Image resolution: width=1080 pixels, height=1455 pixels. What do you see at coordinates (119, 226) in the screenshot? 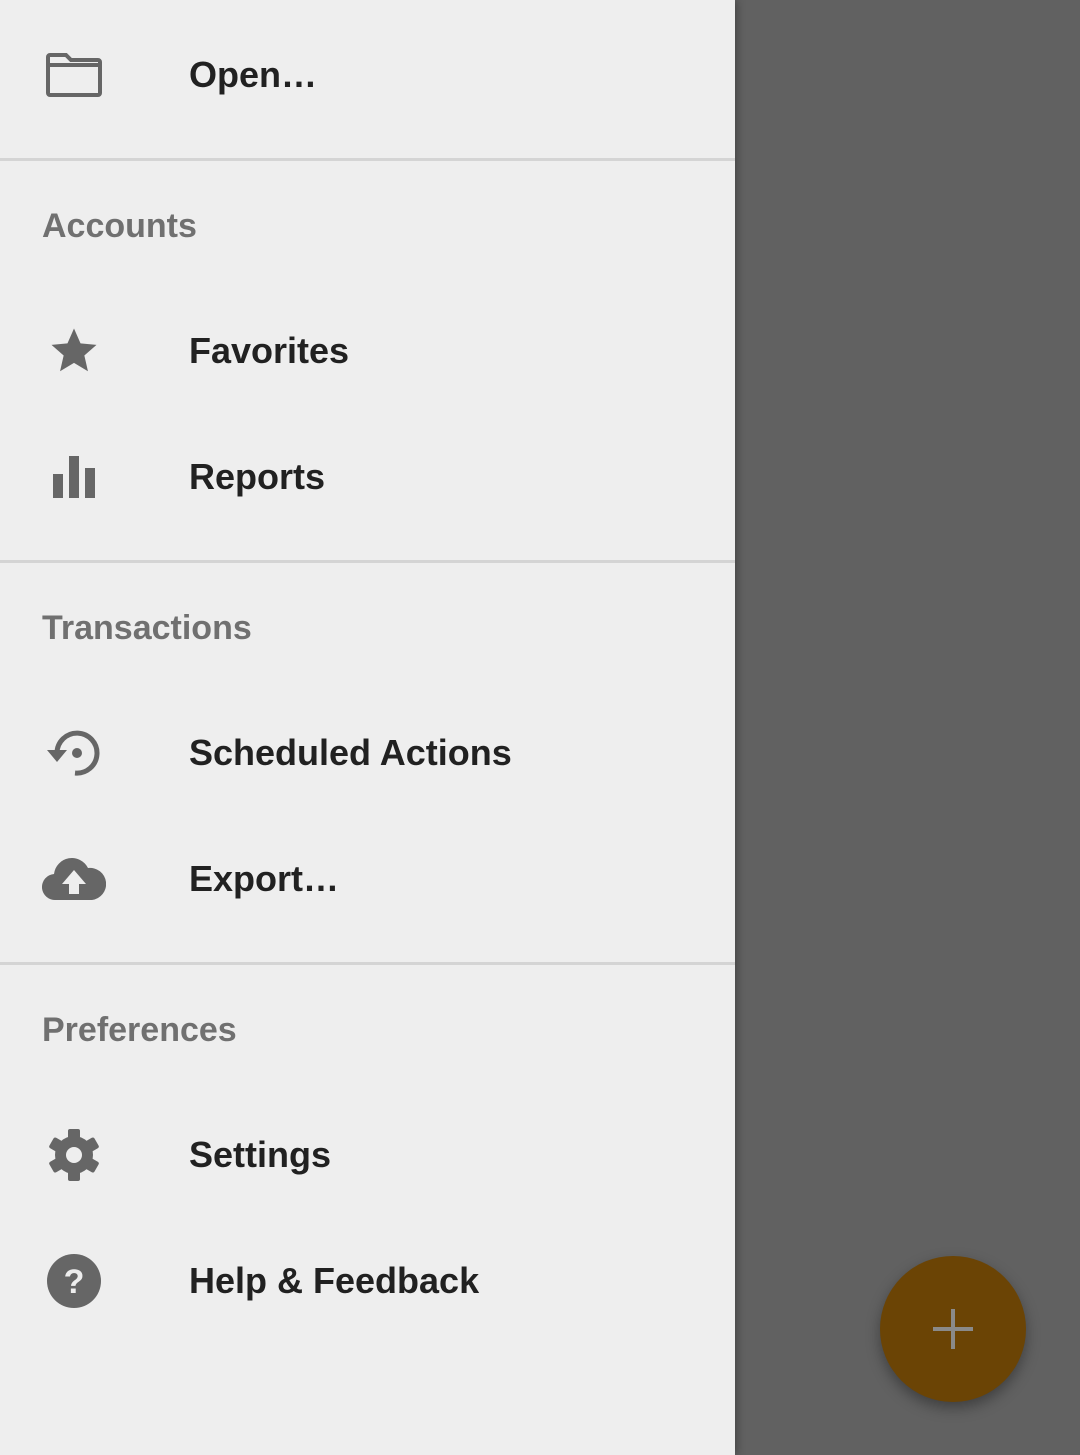
I see `section-header-accounts: Accounts` at bounding box center [119, 226].